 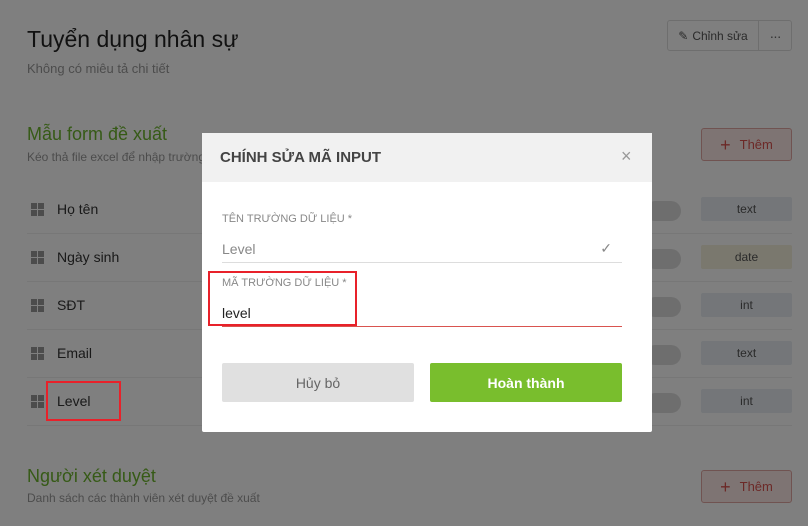 I want to click on highlight-box-input, so click(x=282, y=298).